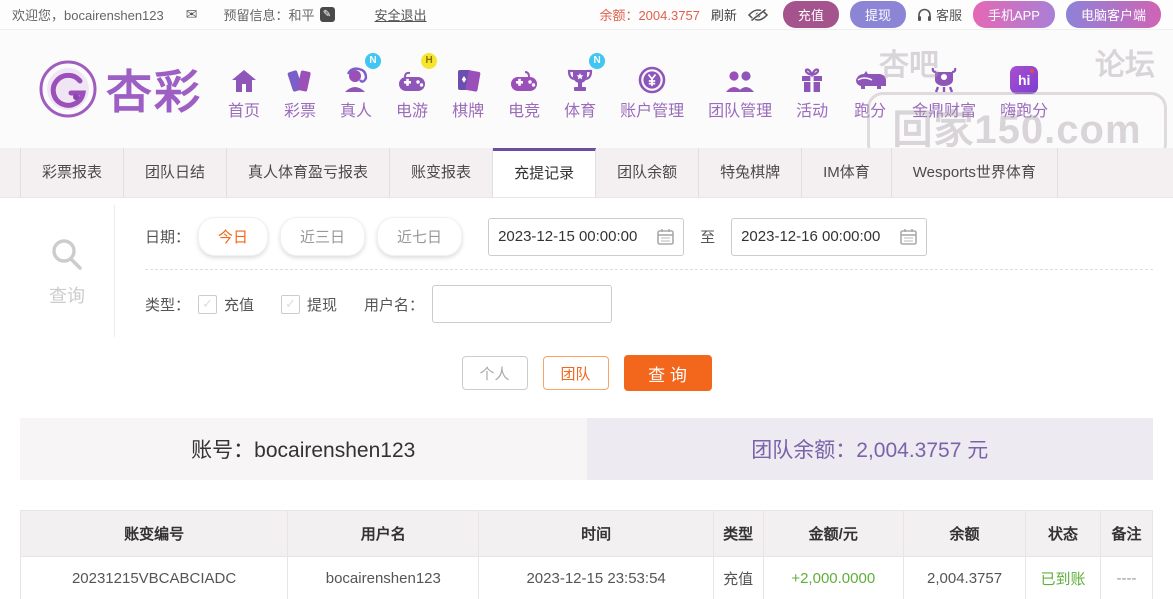 Image resolution: width=1173 pixels, height=599 pixels. I want to click on tickets-icon, so click(299, 80).